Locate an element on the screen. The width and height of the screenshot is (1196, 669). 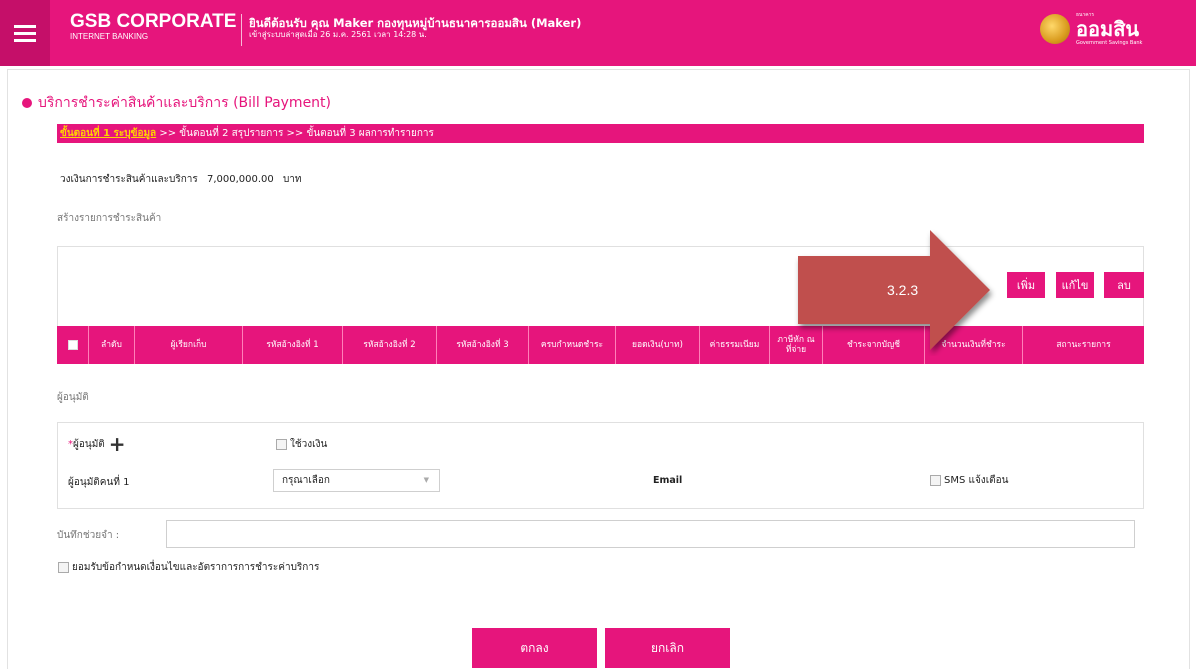
sms-label: SMS แจ้งเตือน is located at coordinates (976, 480).